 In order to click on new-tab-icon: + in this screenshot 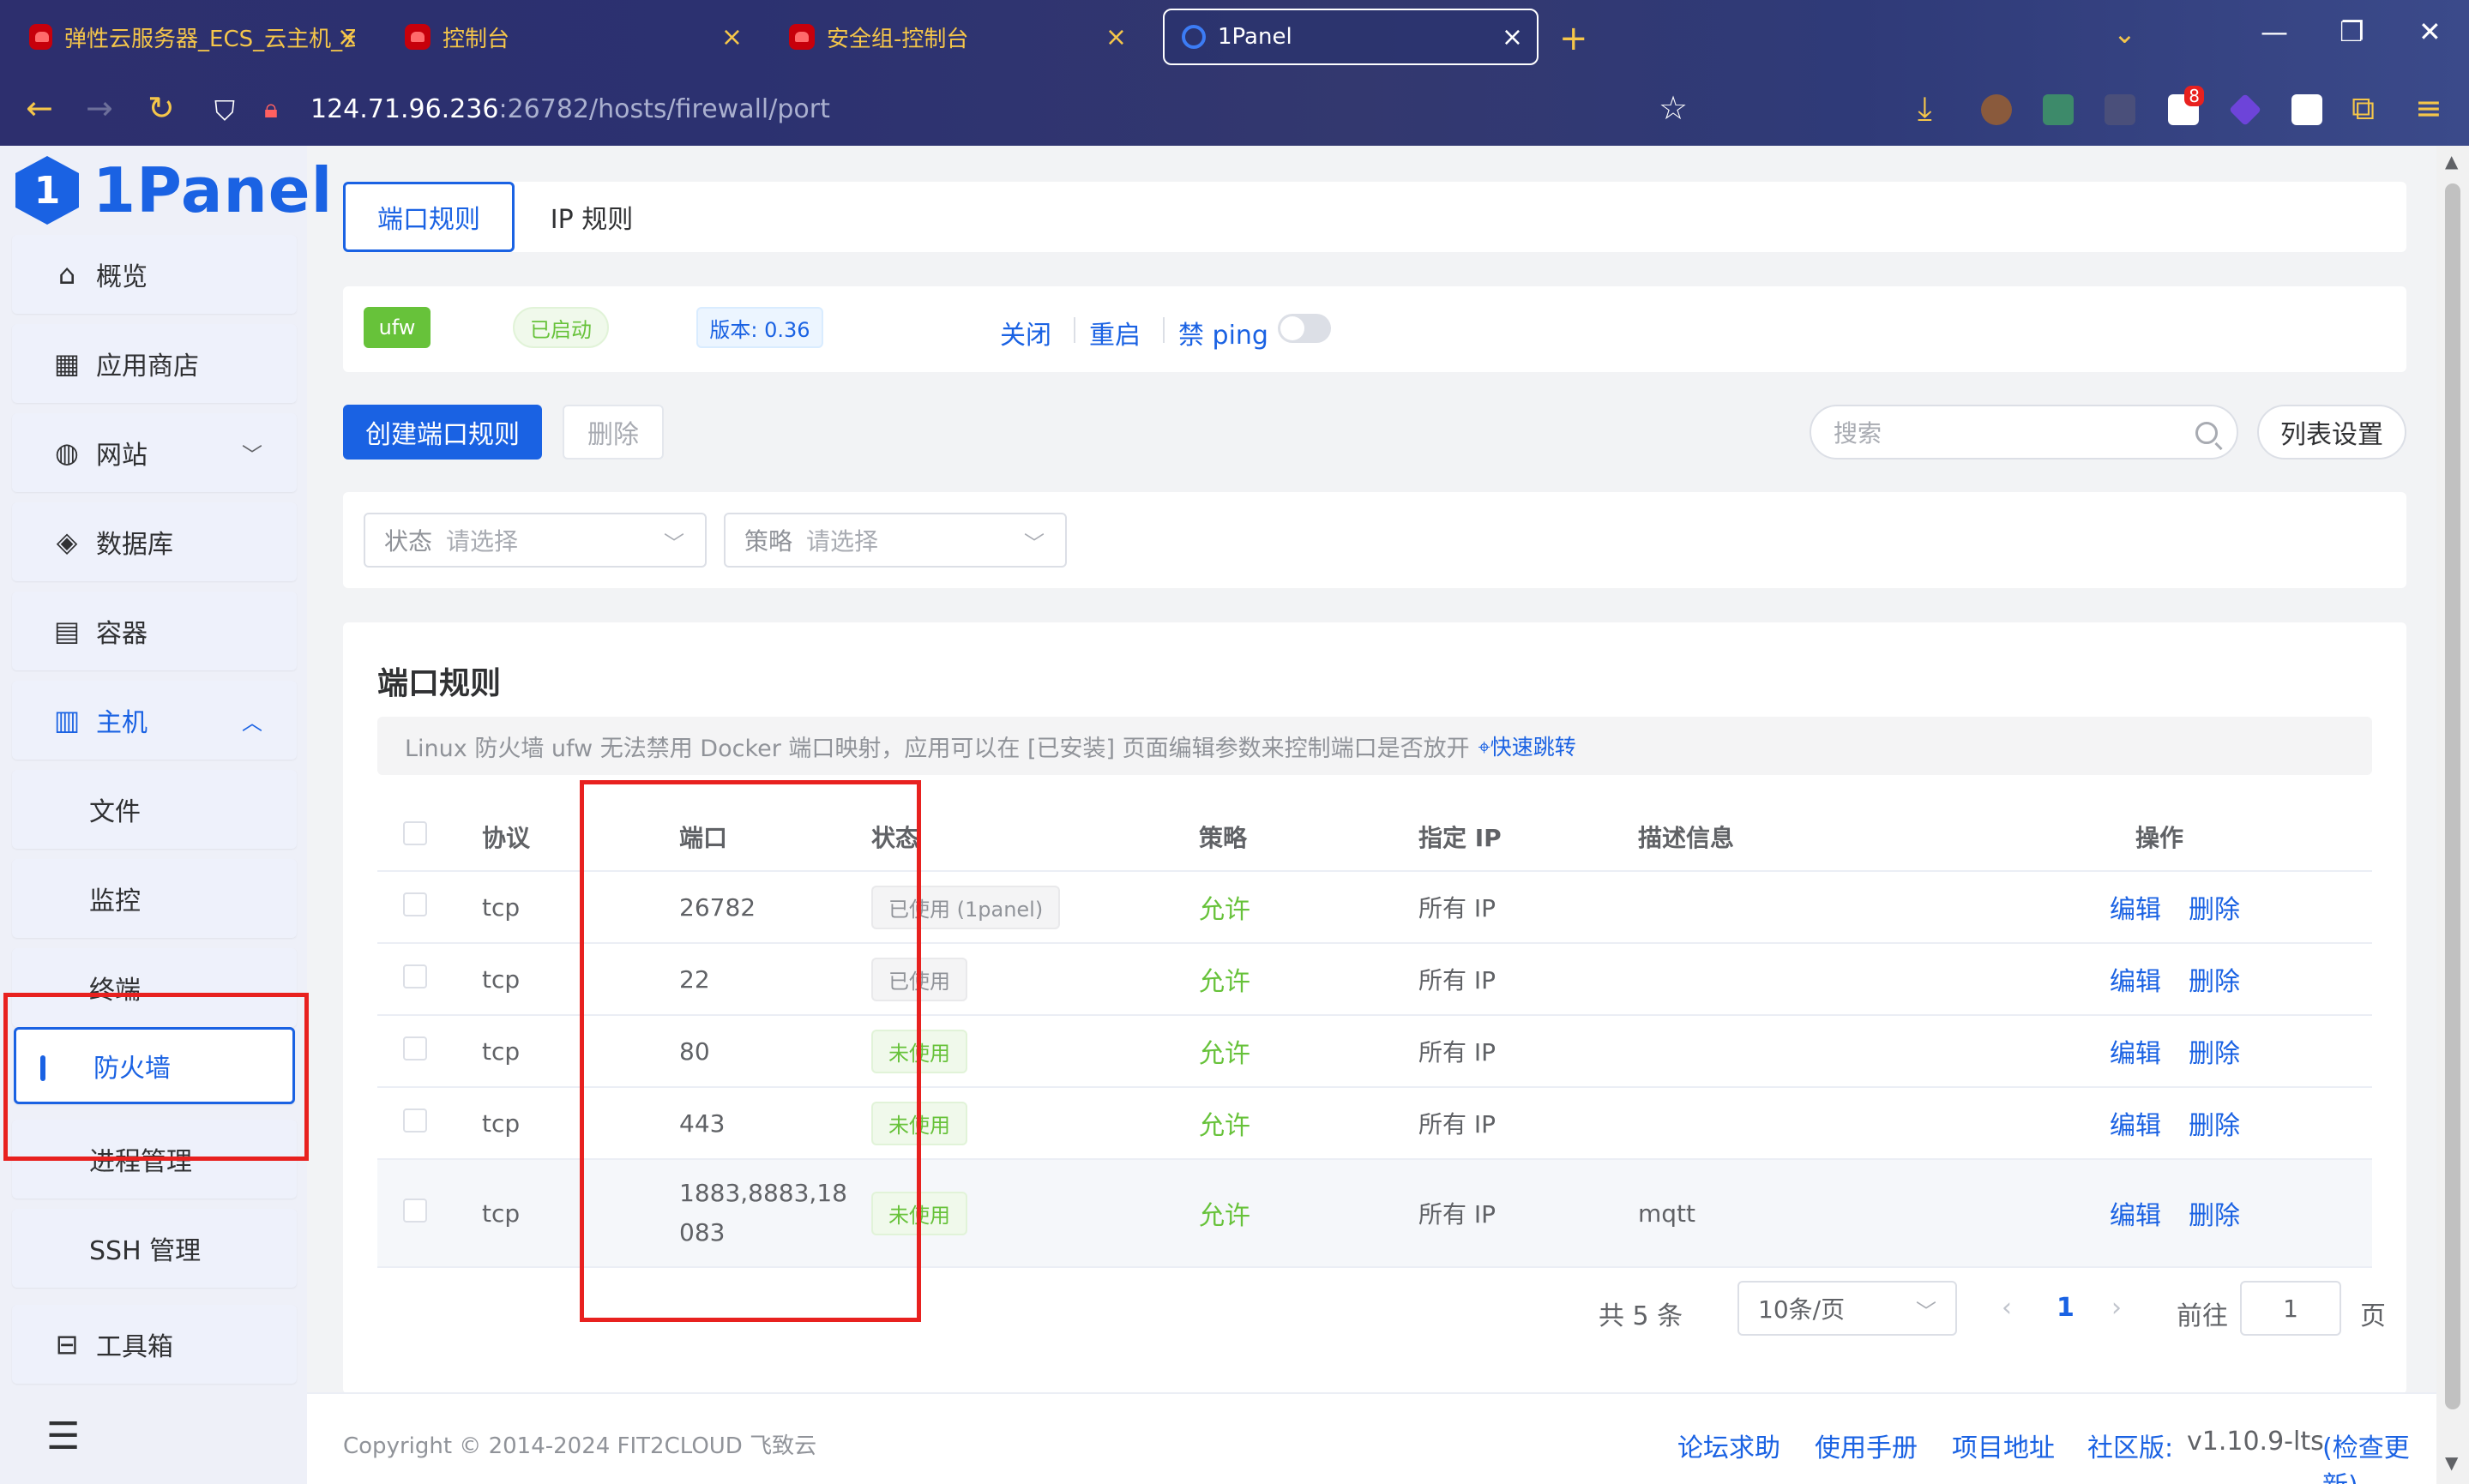, I will do `click(1573, 38)`.